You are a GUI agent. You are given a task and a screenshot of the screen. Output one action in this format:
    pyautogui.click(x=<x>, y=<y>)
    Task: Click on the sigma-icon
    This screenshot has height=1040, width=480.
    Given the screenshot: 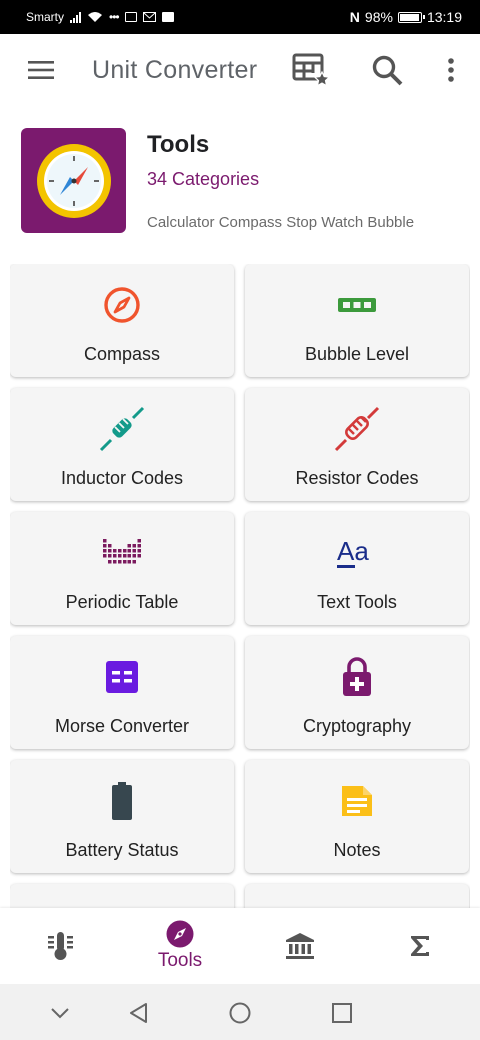 What is the action you would take?
    pyautogui.click(x=420, y=946)
    